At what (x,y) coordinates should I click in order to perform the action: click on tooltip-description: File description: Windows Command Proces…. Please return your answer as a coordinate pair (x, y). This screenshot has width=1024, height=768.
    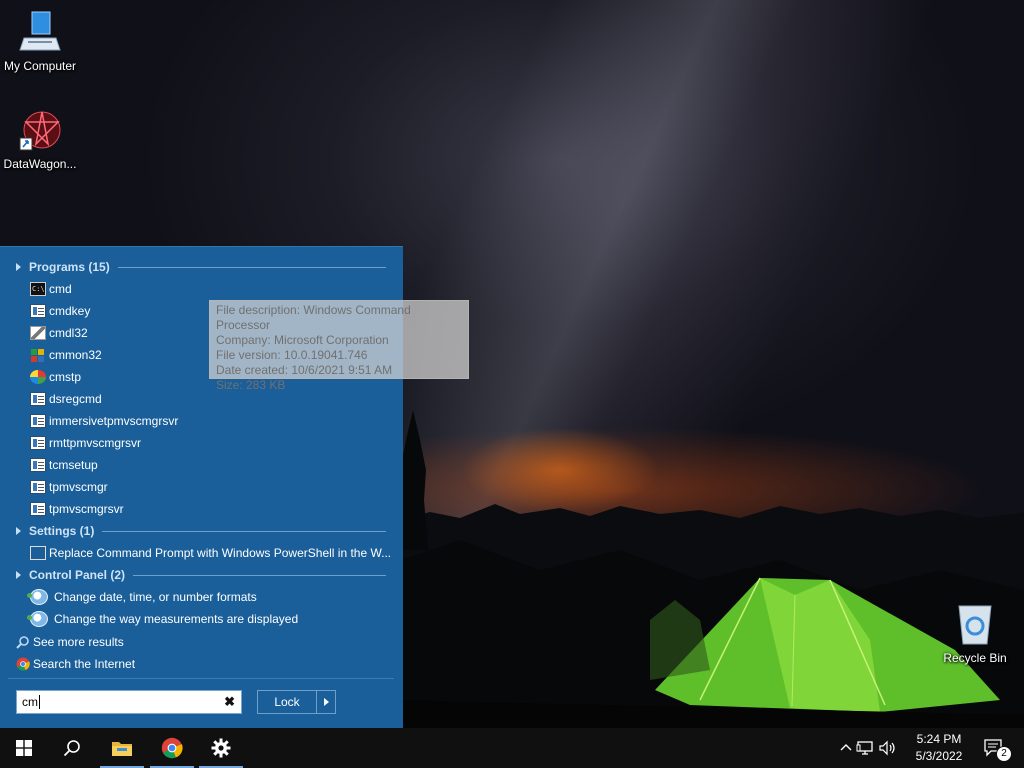
    Looking at the image, I should click on (313, 317).